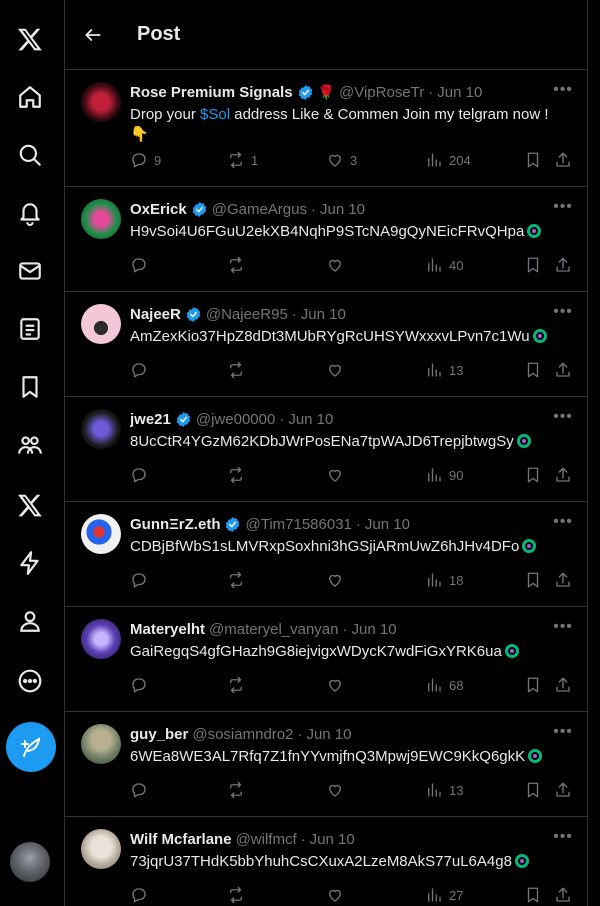 This screenshot has height=906, width=600. I want to click on views-button: 40, so click(444, 265).